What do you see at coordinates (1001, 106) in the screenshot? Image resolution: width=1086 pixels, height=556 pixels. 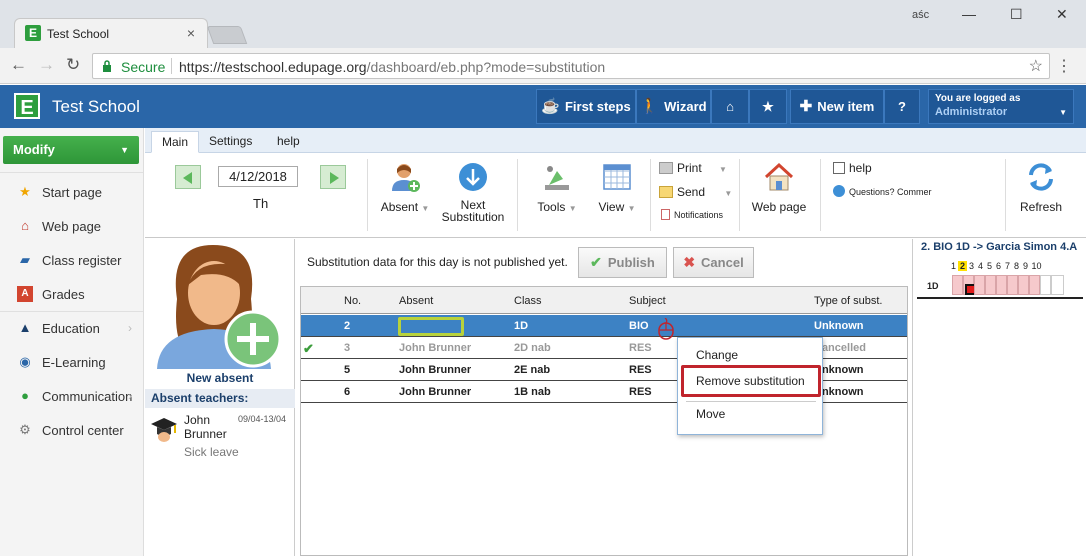 I see `user-menu: You are logged as Administrator ▼` at bounding box center [1001, 106].